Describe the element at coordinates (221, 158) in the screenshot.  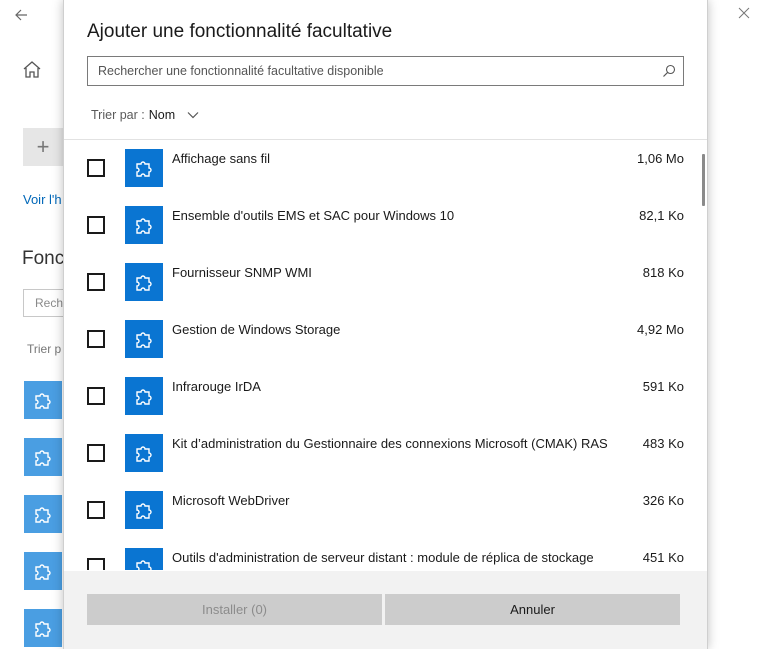
I see `item-name: Affichage sans fil` at that location.